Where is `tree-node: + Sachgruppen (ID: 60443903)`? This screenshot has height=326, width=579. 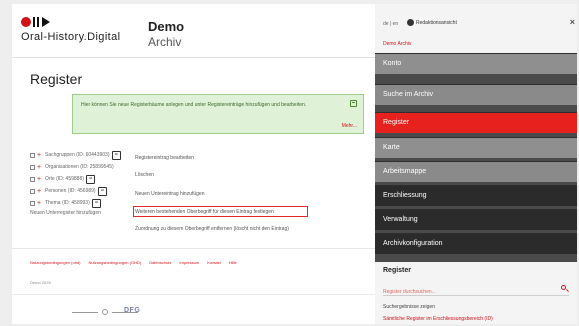
tree-node: + Sachgruppen (ID: 60443903) is located at coordinates (75, 155).